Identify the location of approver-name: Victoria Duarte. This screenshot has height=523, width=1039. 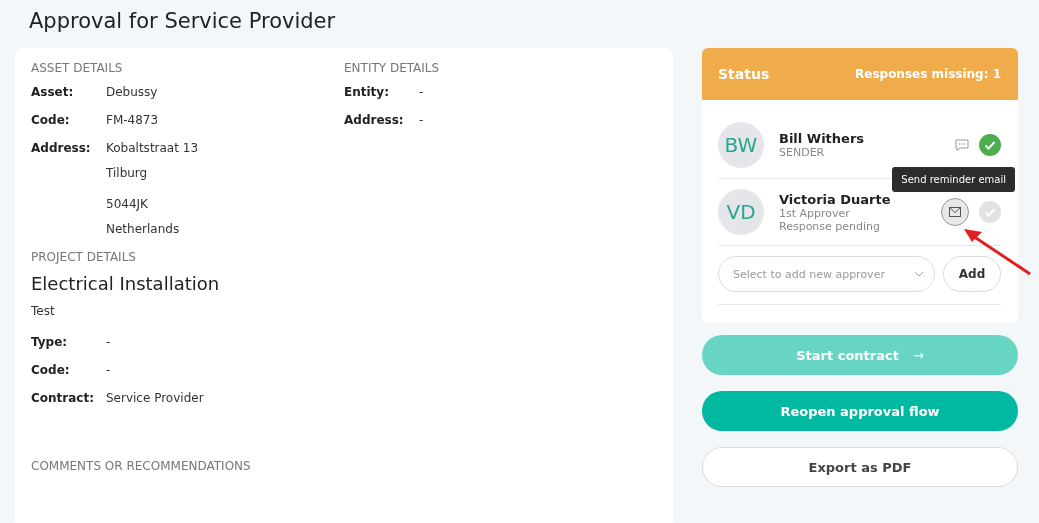
(835, 199).